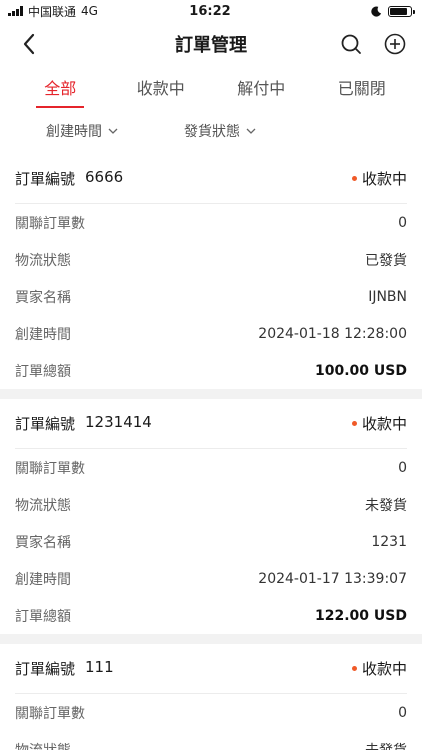  I want to click on order-id: 訂單編號 111, so click(64, 668).